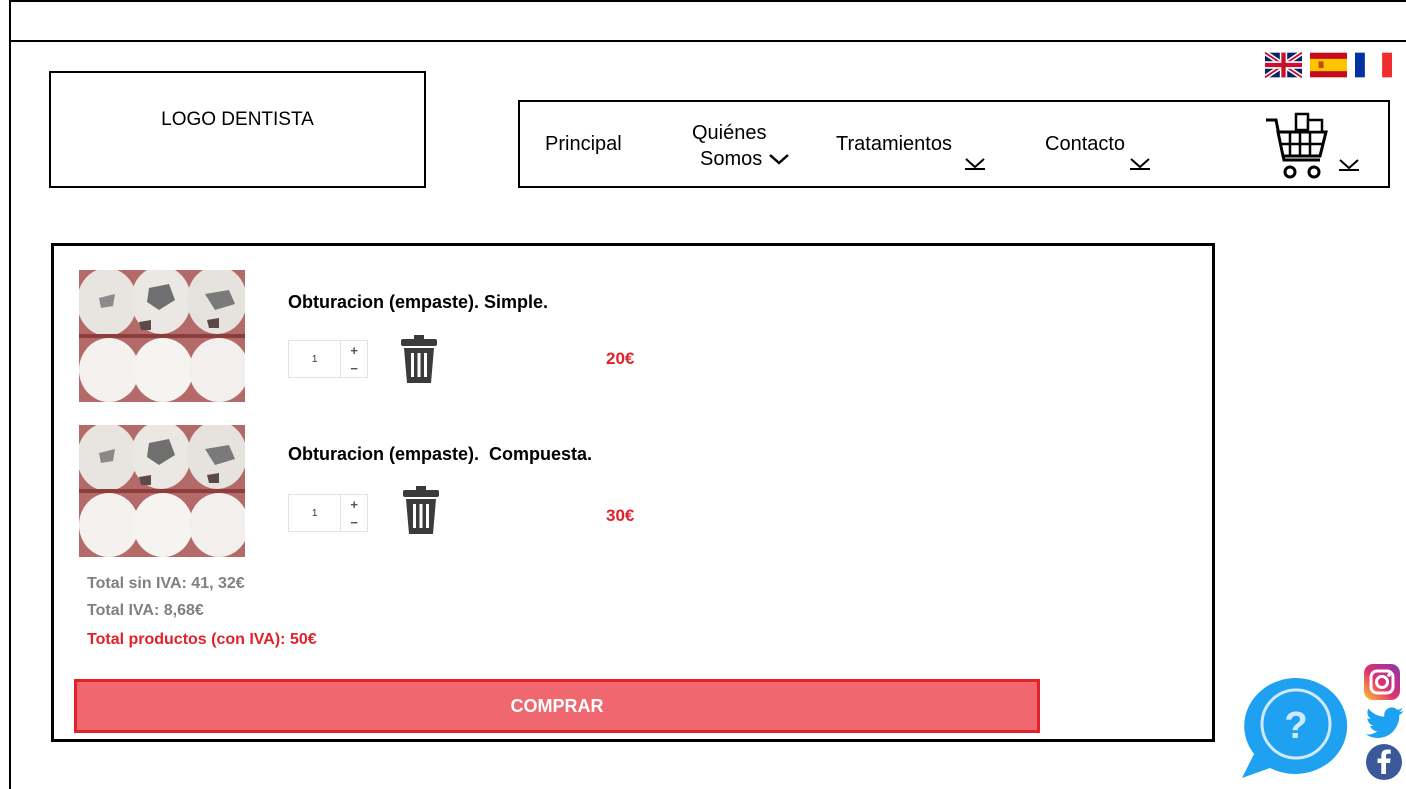 Image resolution: width=1406 pixels, height=789 pixels. I want to click on logo-text: LOGO DENTISTA, so click(237, 119).